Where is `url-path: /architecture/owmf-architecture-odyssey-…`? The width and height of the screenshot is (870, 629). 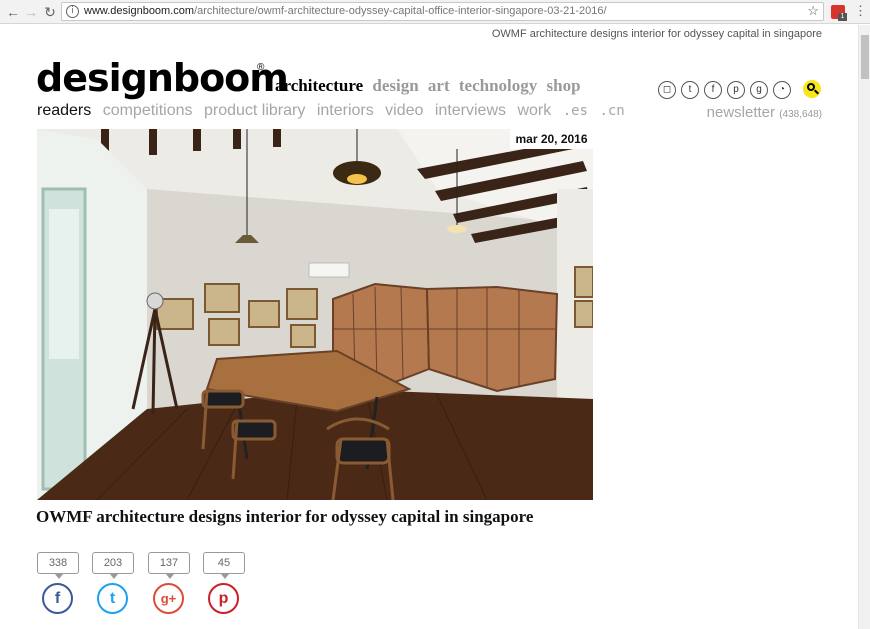 url-path: /architecture/owmf-architecture-odyssey-… is located at coordinates (400, 11).